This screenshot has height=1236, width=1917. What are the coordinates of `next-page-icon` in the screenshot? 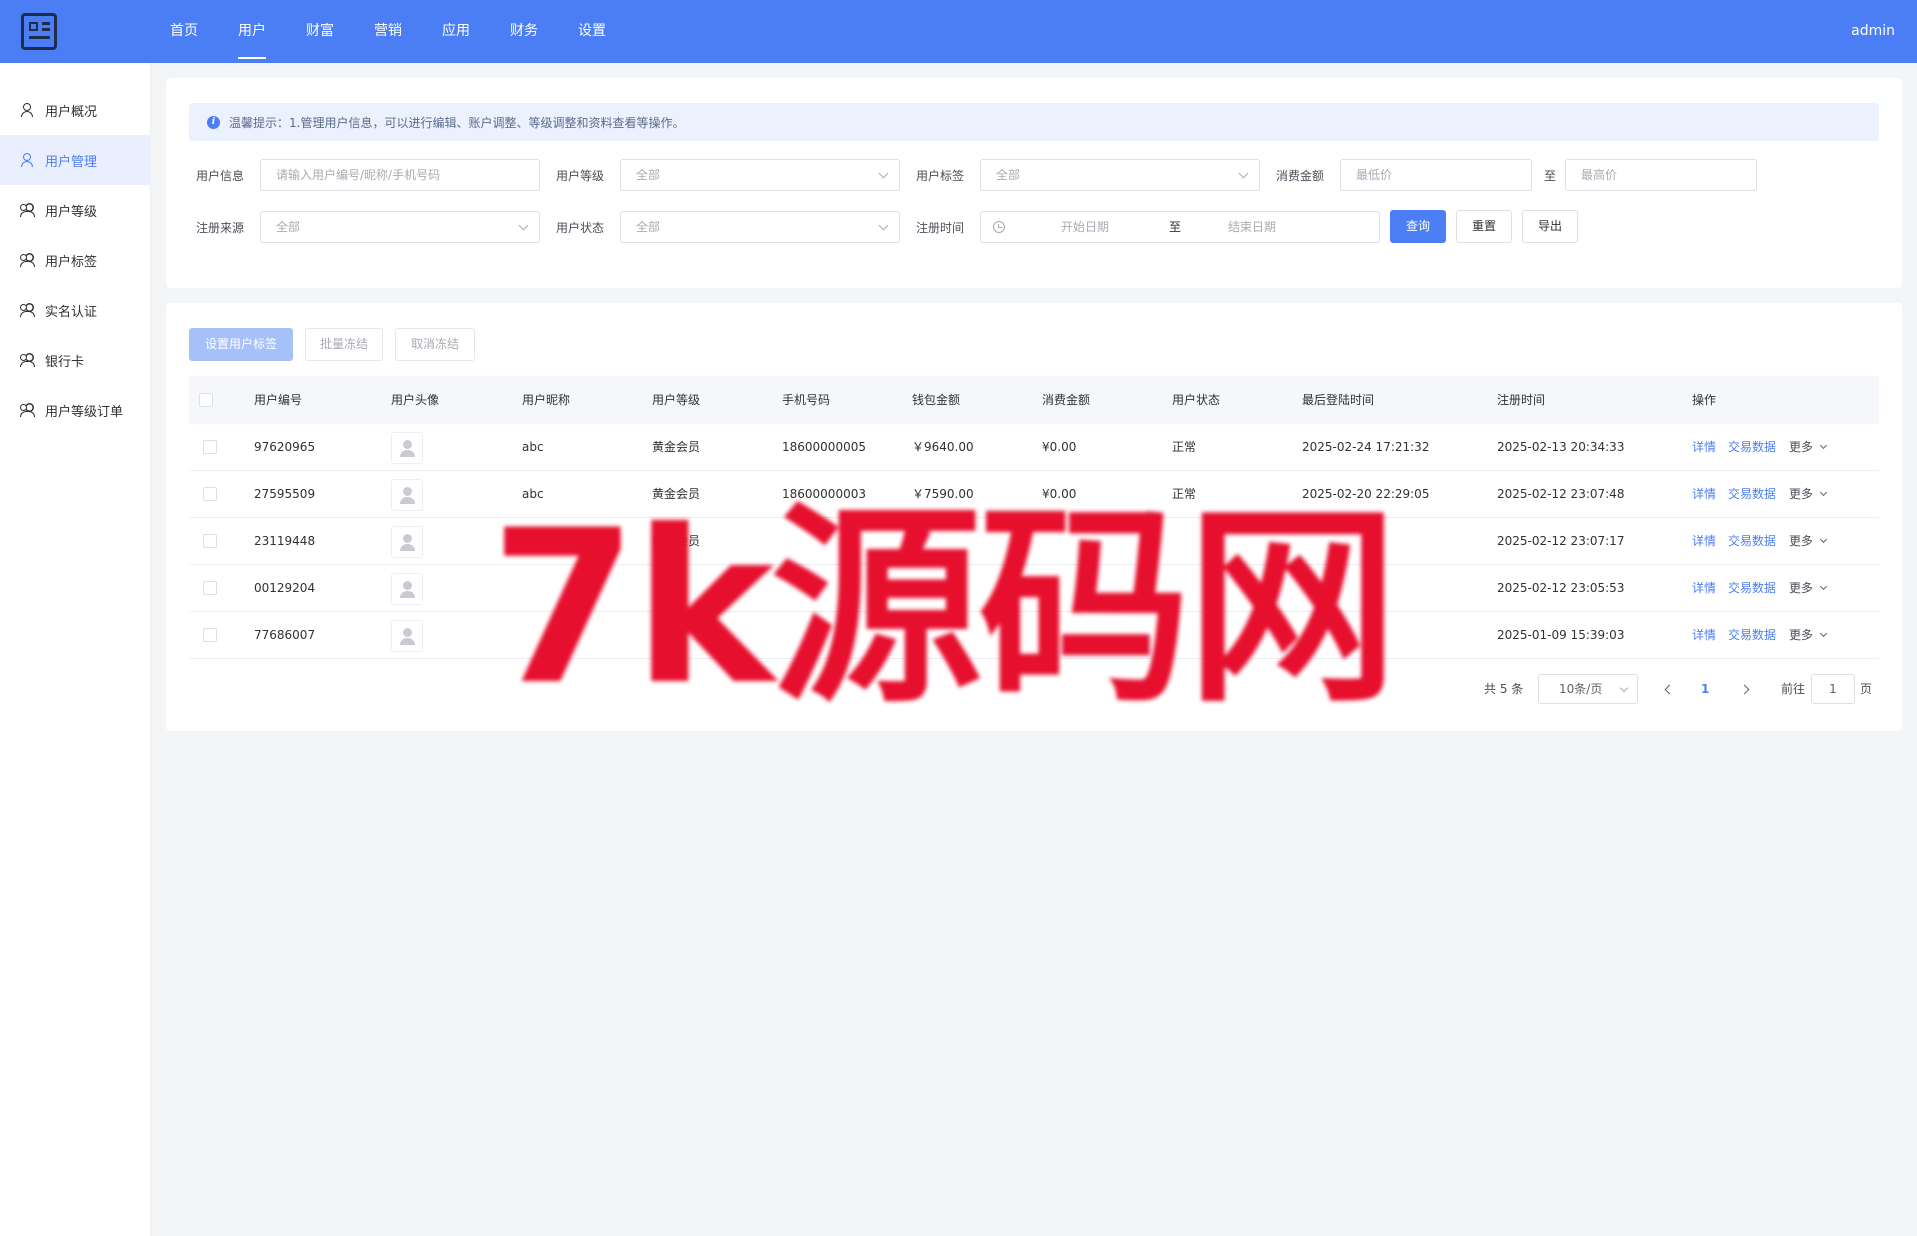 It's located at (1744, 689).